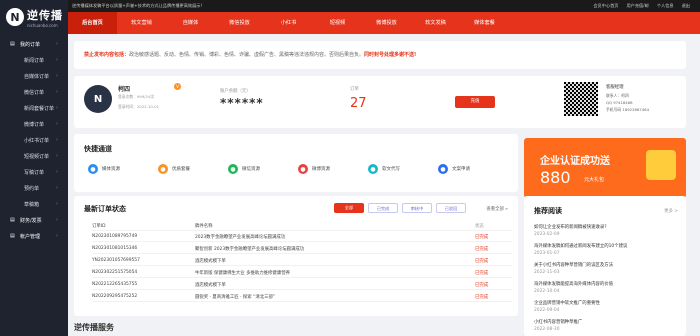 This screenshot has height=336, width=700. What do you see at coordinates (174, 169) in the screenshot?
I see `quick-link: ● 优质套餐` at bounding box center [174, 169].